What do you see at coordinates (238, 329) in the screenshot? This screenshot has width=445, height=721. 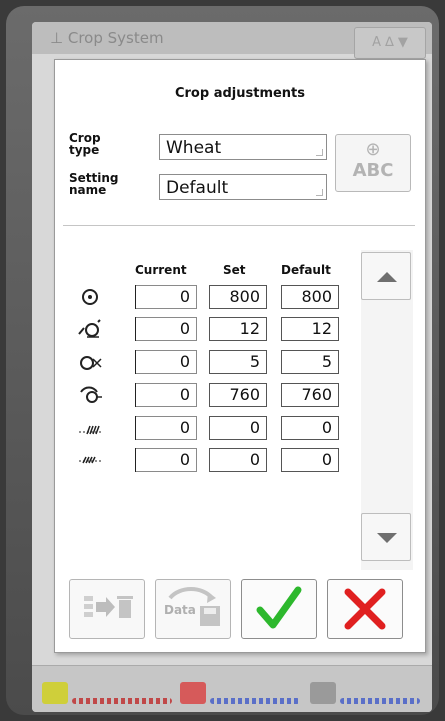 I see `row-1-set-input: 12` at bounding box center [238, 329].